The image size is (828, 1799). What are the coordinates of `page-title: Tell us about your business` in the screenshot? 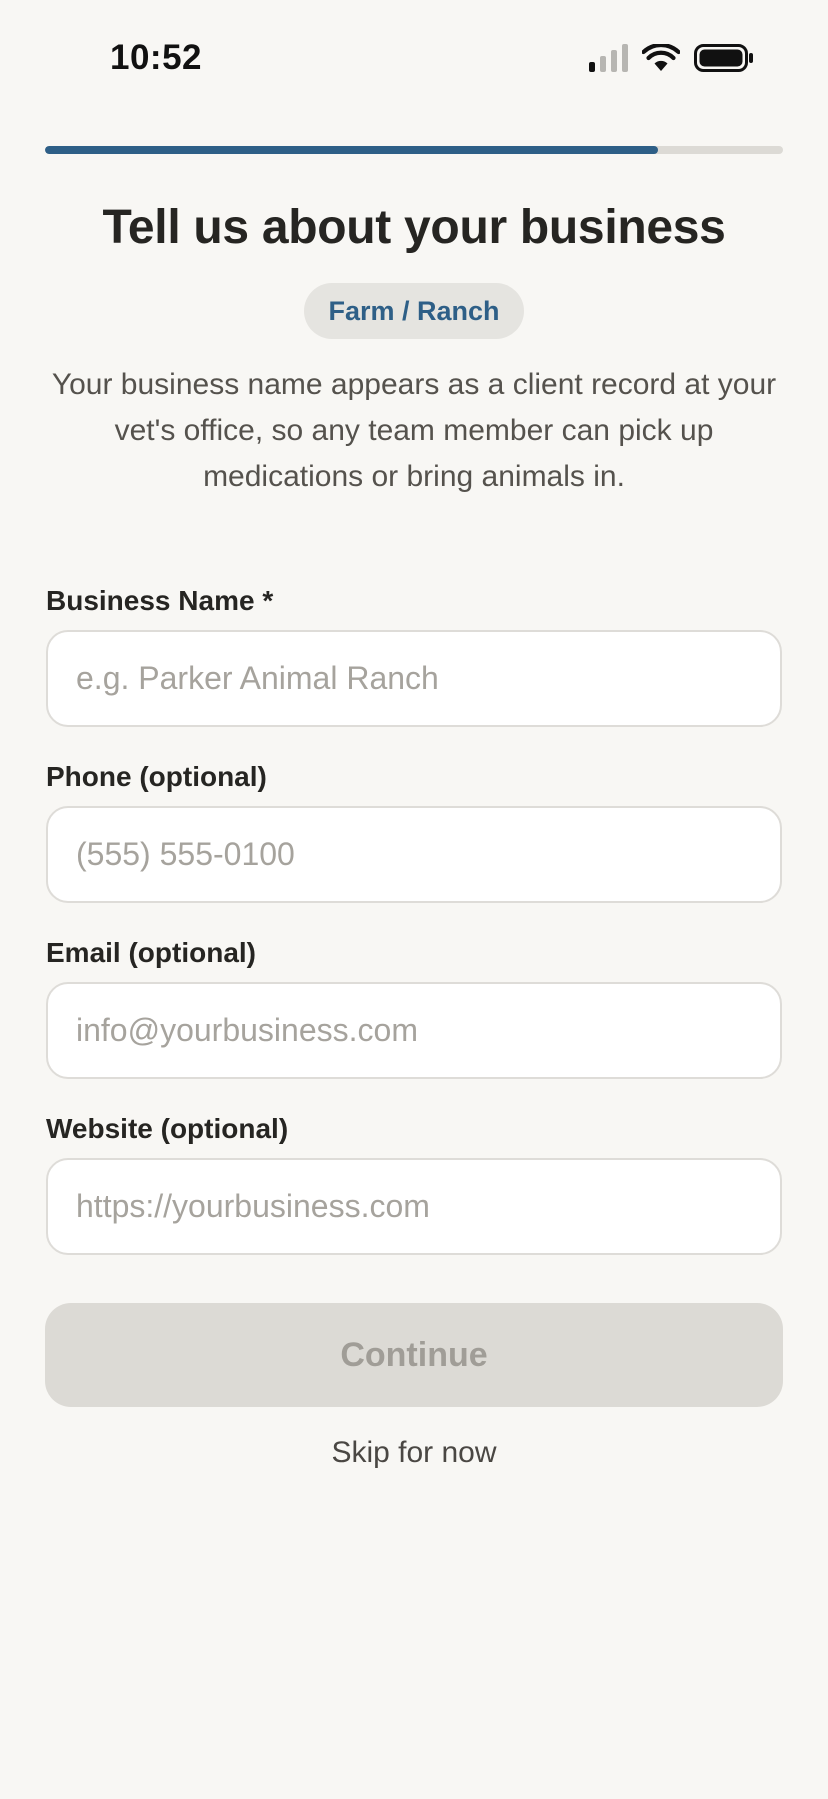 It's located at (414, 227).